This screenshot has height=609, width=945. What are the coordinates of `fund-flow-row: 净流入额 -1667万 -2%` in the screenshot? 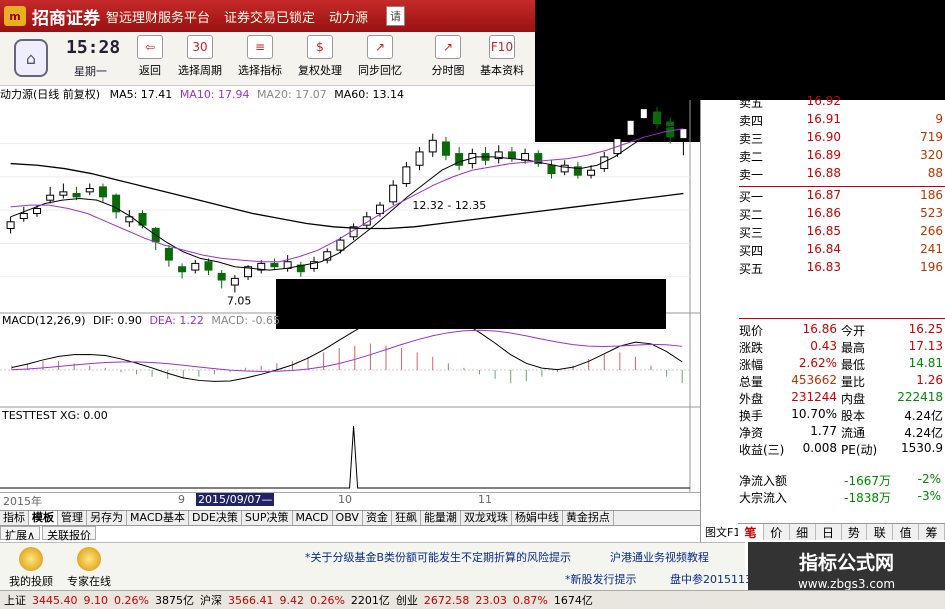 It's located at (840, 480).